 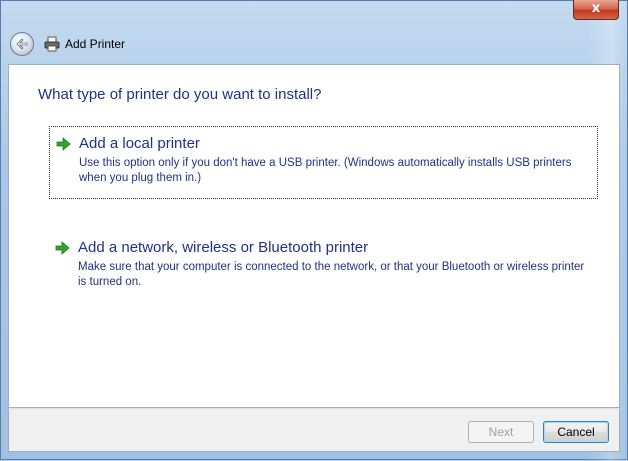 I want to click on next-button: Next, so click(x=501, y=432).